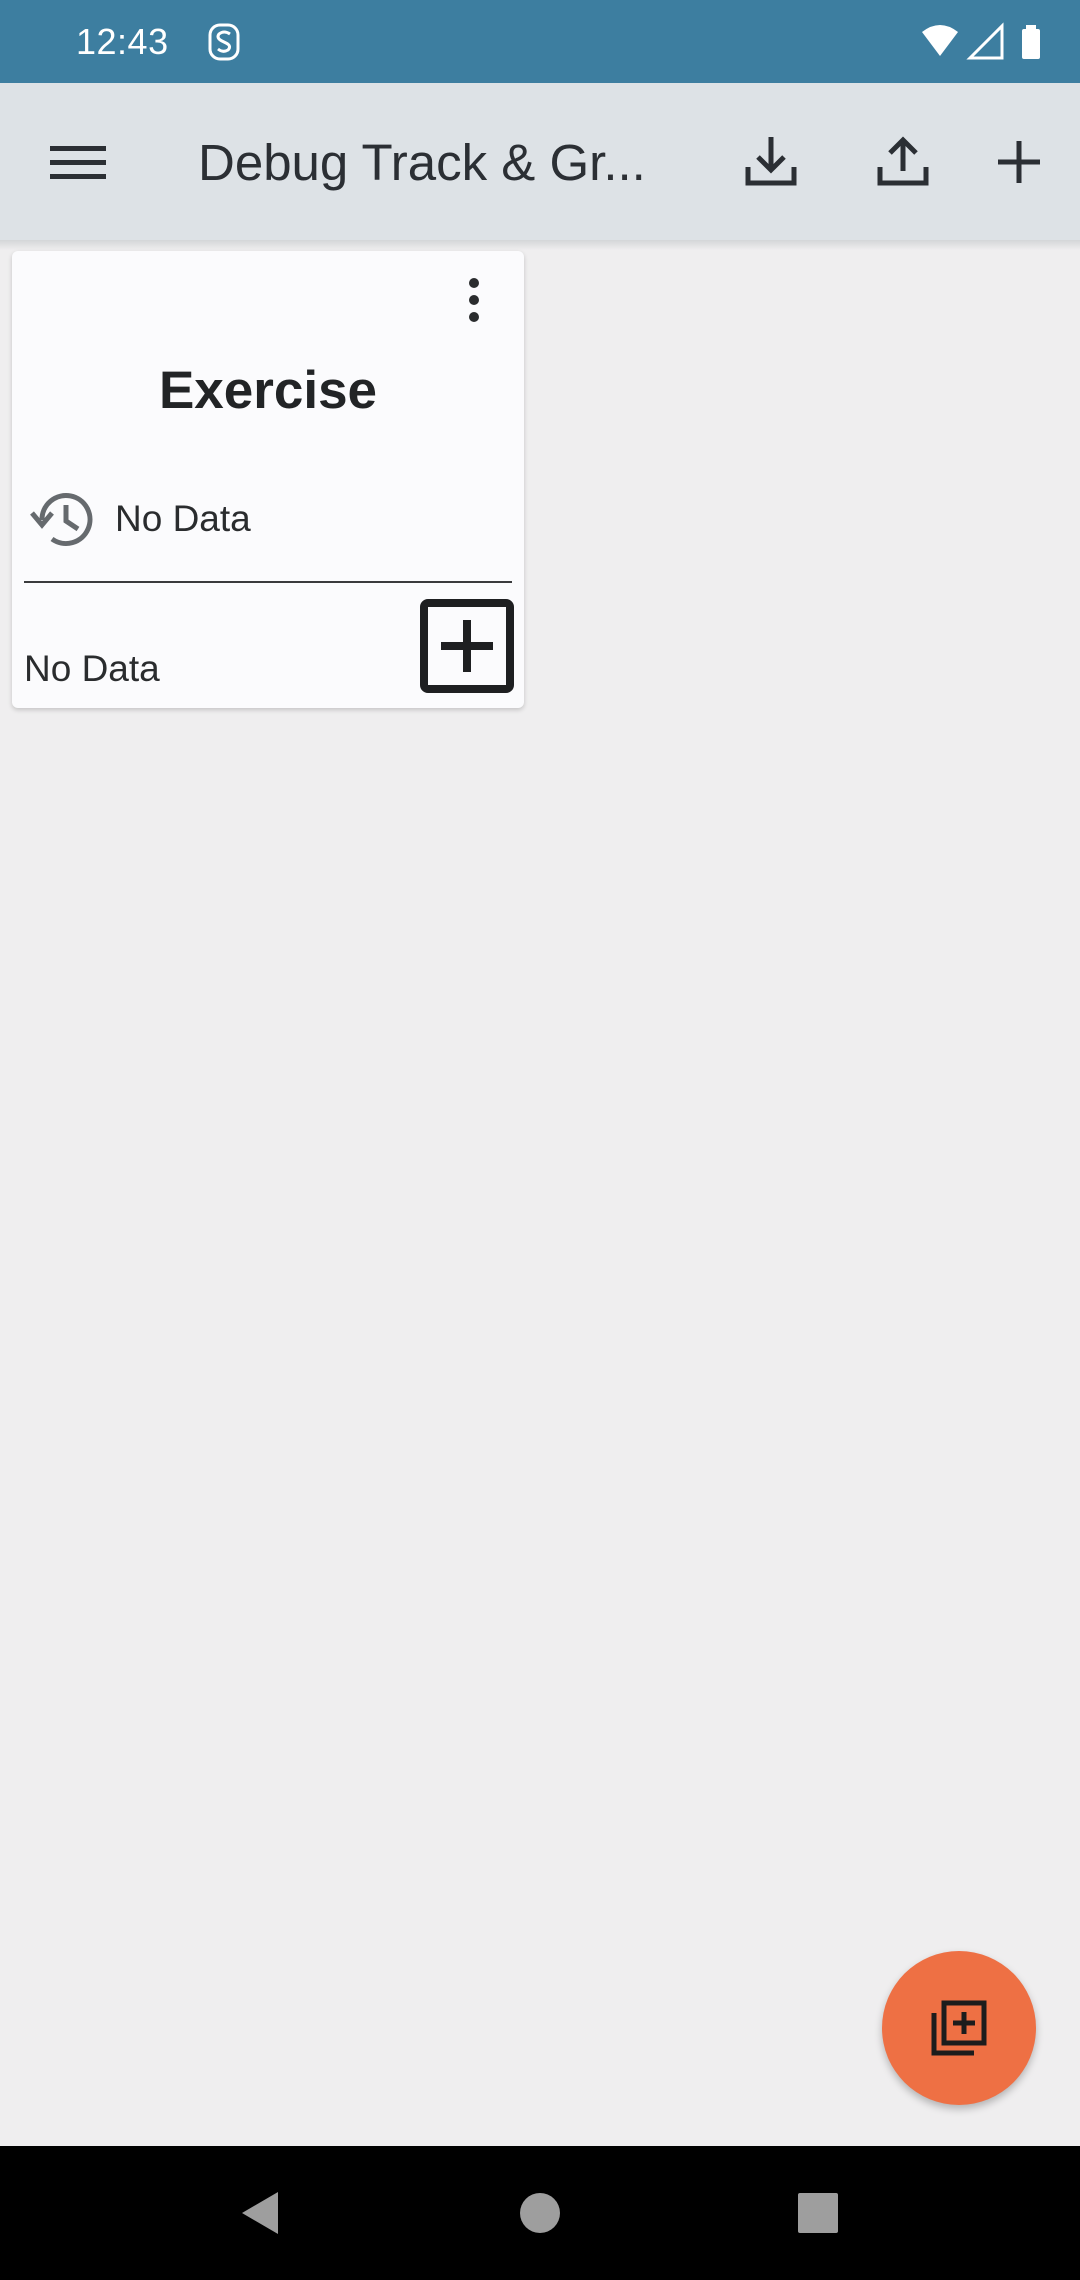 This screenshot has height=2280, width=1080. I want to click on status-bar: 12:43, so click(540, 41).